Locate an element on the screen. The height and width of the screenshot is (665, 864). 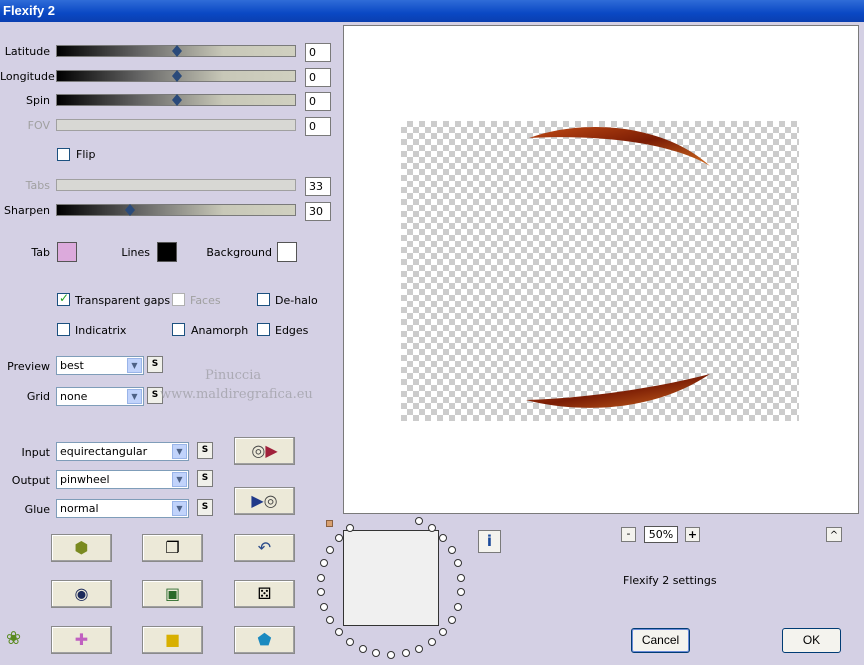
tabs-label: Tabs is located at coordinates (37, 185).